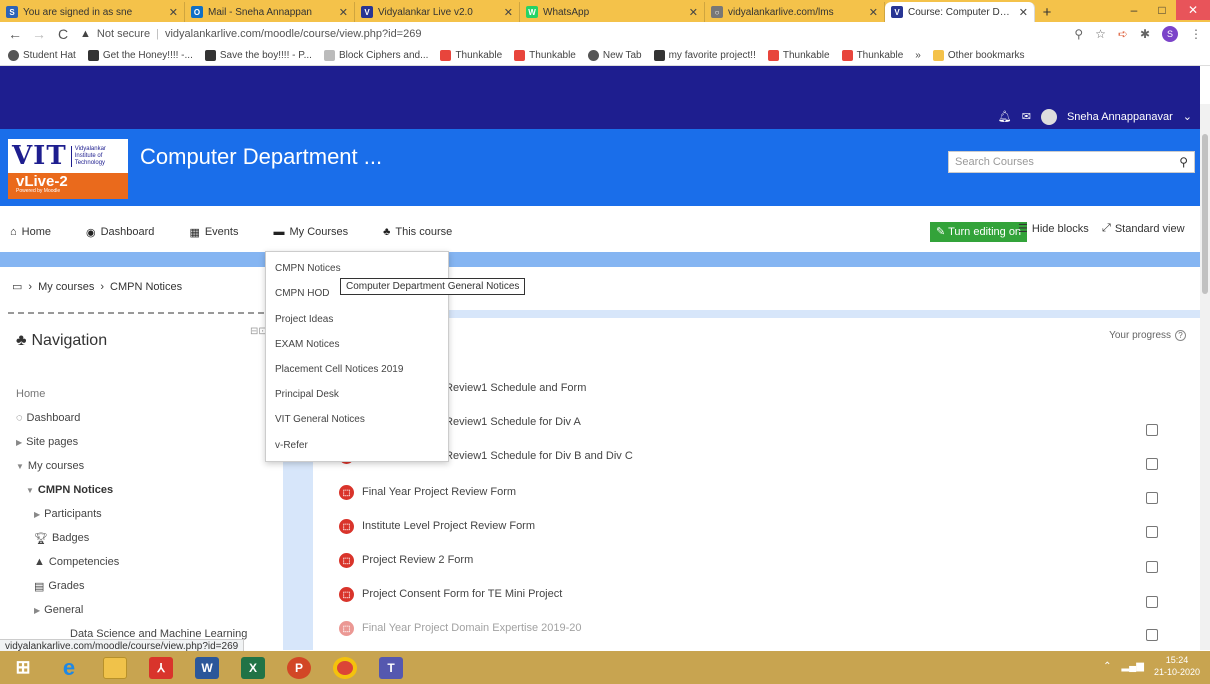 This screenshot has width=1210, height=684. I want to click on nav-home: ⌂ Home, so click(30, 232).